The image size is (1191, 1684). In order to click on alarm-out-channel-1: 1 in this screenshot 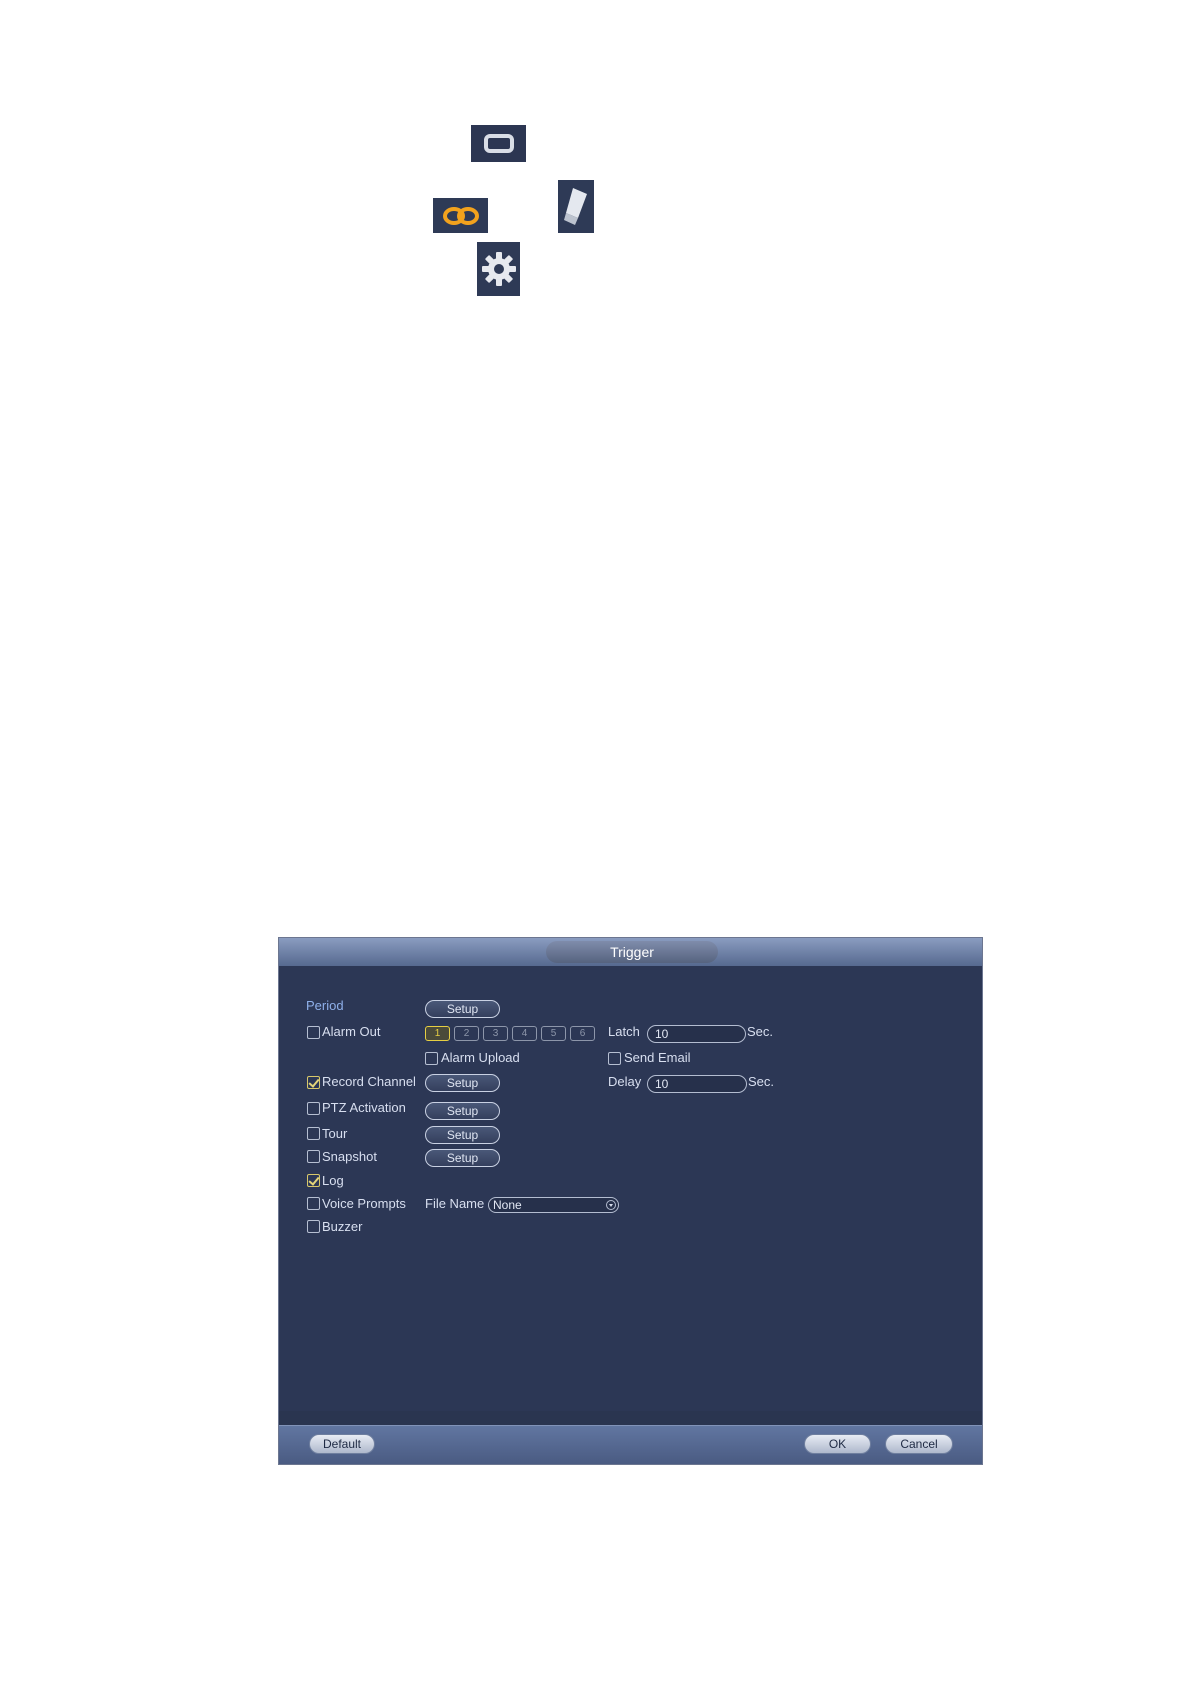, I will do `click(437, 1033)`.